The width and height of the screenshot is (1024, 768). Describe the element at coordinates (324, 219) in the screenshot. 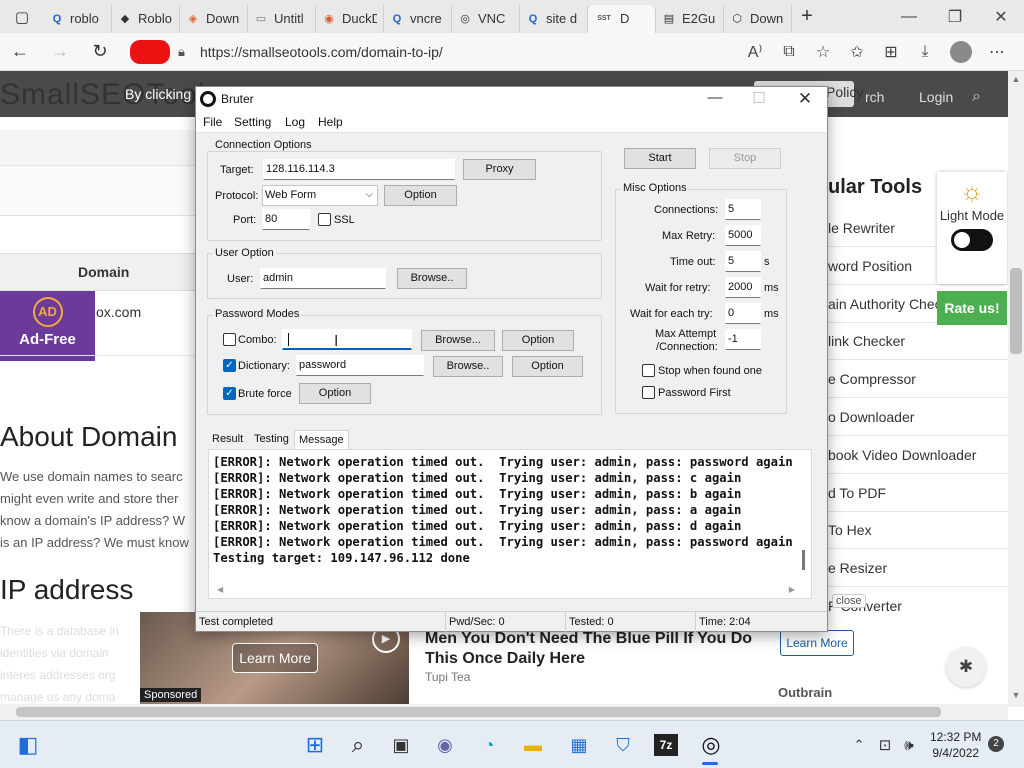

I see `ssl-checkbox` at that location.